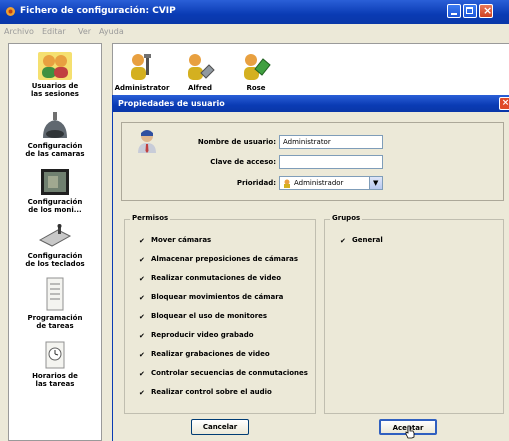 The image size is (509, 441). I want to click on priority-value: Administrador, so click(319, 183).